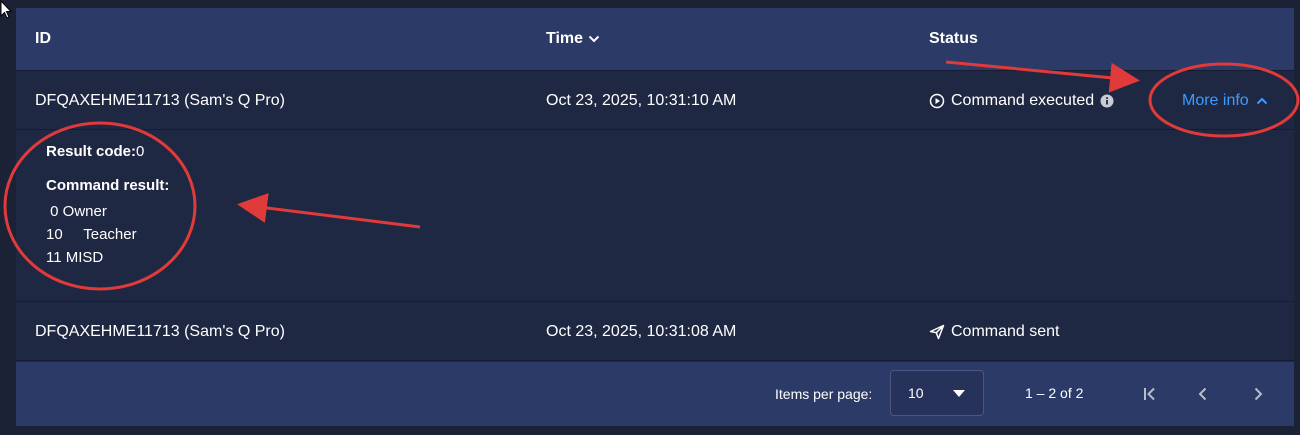 The height and width of the screenshot is (435, 1300). I want to click on command-result-line: 10 Teacher, so click(91, 234).